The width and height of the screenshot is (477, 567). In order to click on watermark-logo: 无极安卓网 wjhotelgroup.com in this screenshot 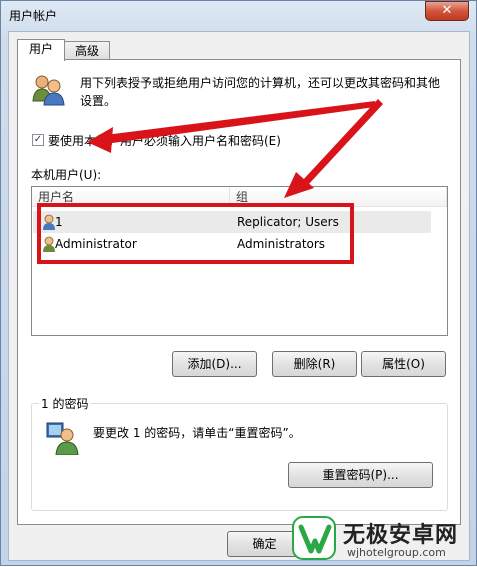, I will do `click(381, 539)`.